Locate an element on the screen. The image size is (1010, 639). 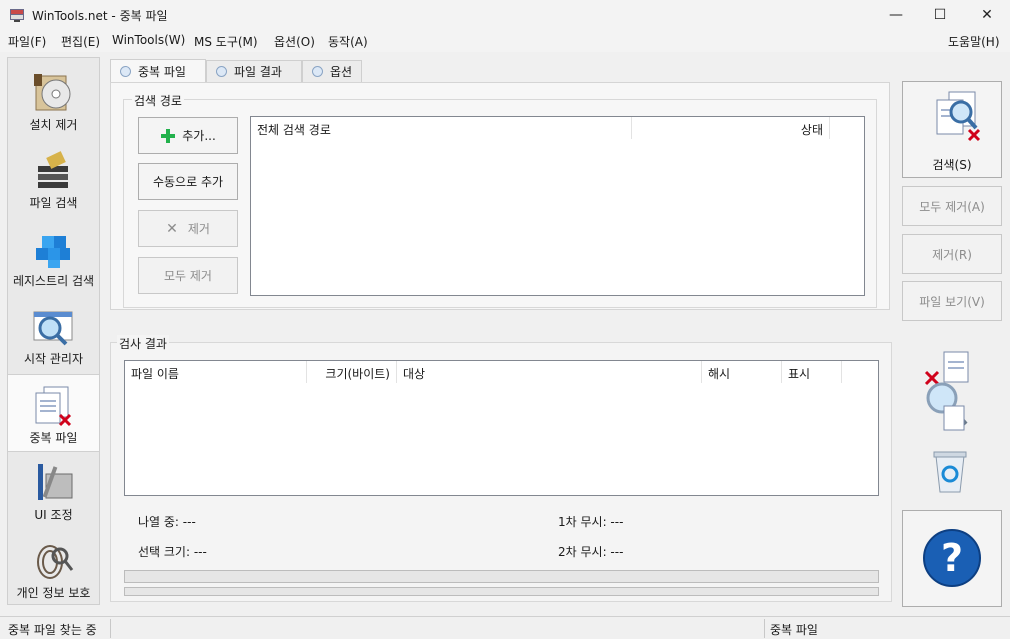
column-header-size: 크기(바이트) is located at coordinates (352, 372).